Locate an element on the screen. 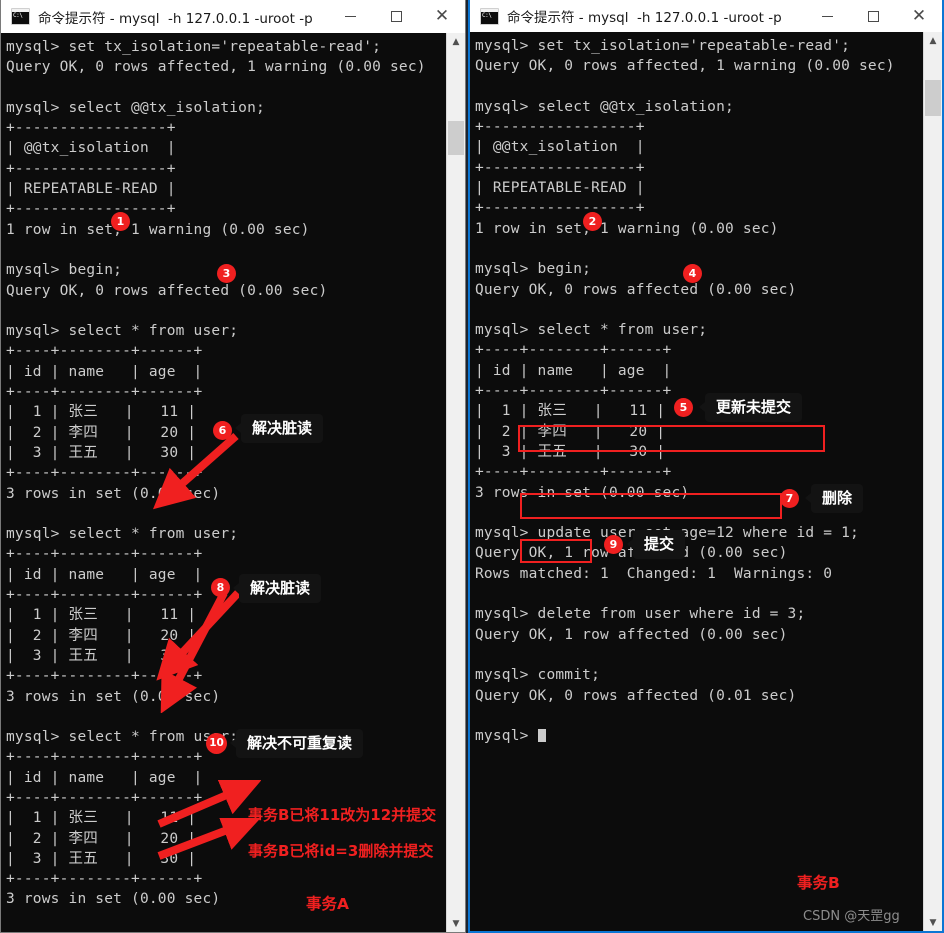 The image size is (944, 933). arrow-to-note-deleted is located at coordinates (209, 839).